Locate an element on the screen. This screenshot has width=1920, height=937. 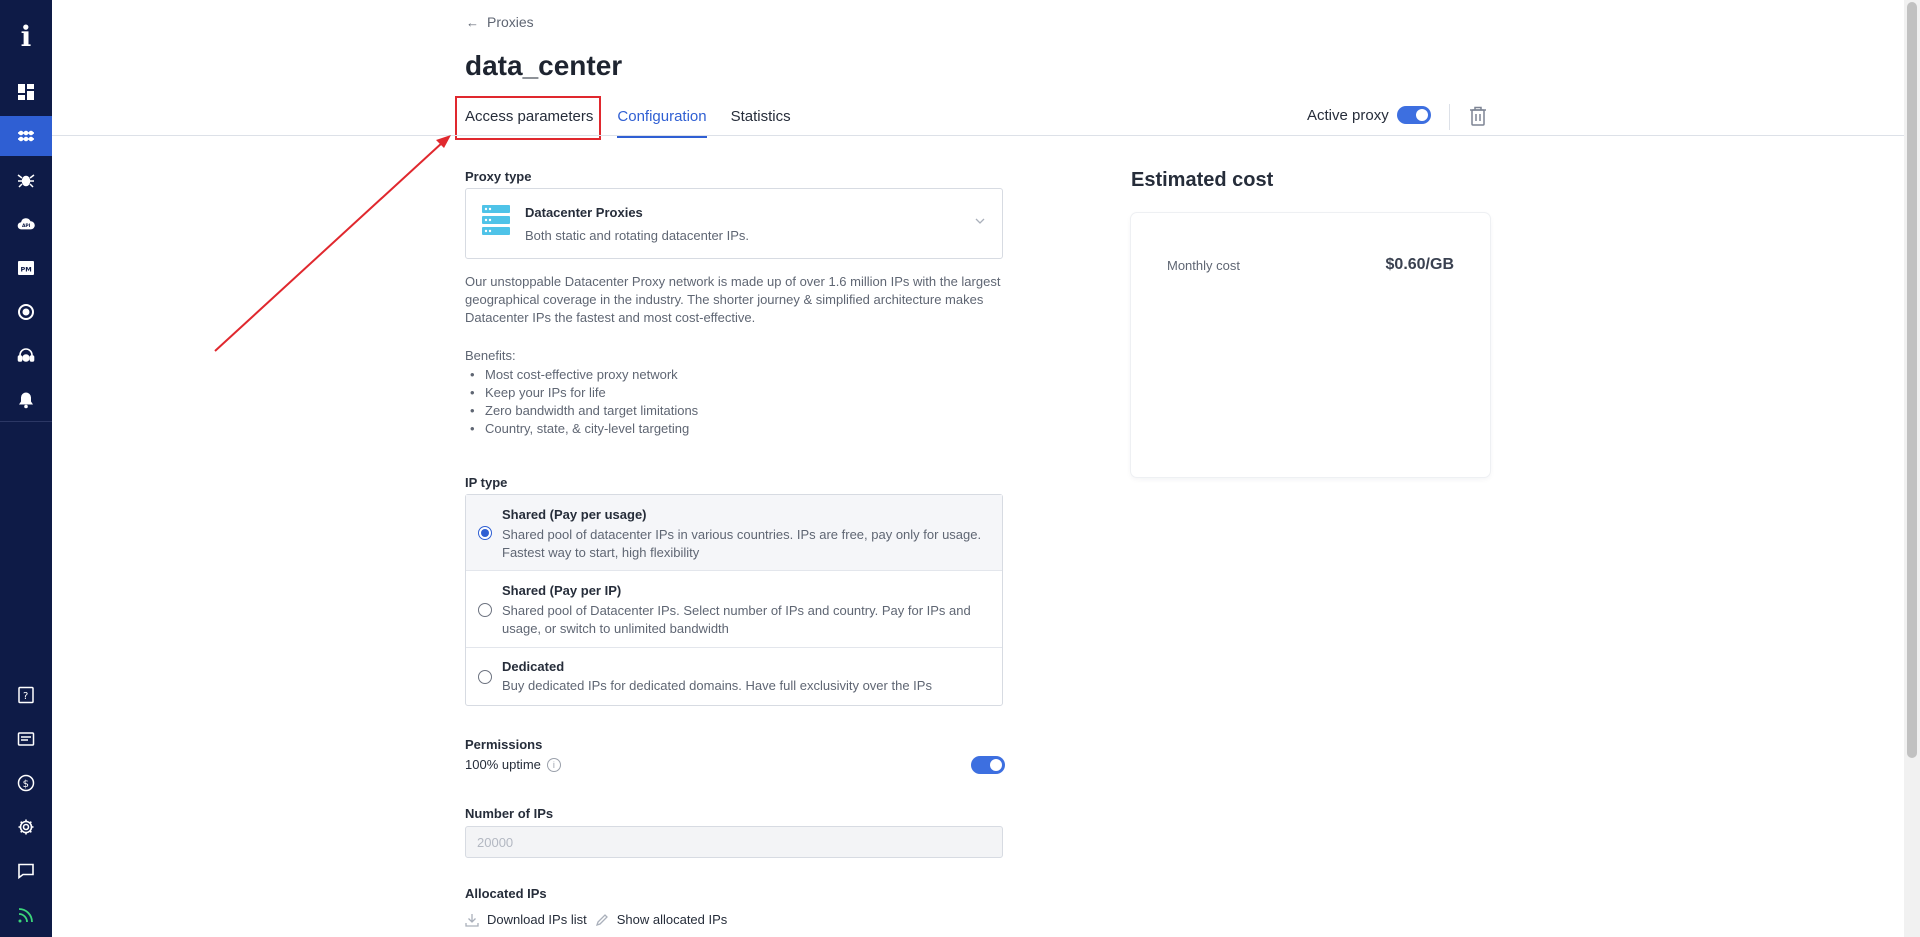
estimated-cost-card: Monthly cost $0.60/GB is located at coordinates (1310, 345).